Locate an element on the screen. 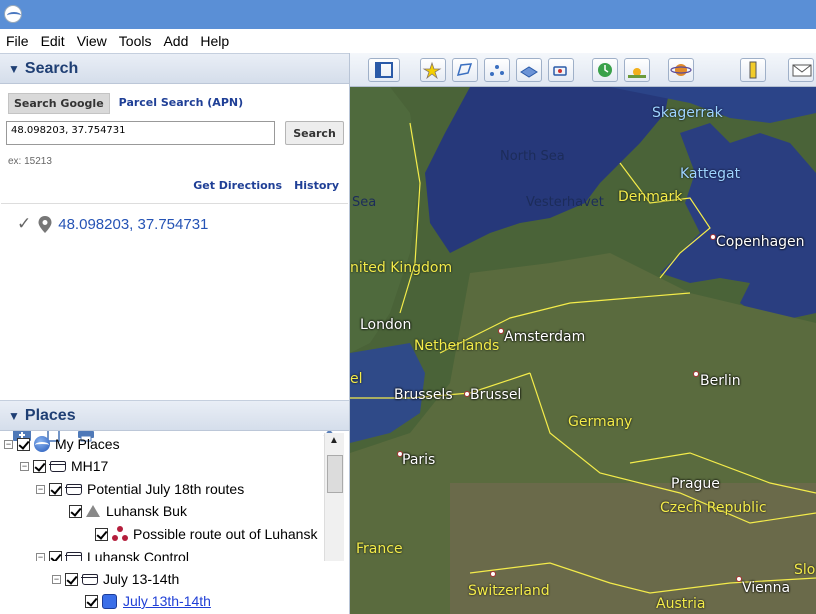  map-label-brussel: Brussel is located at coordinates (496, 395).